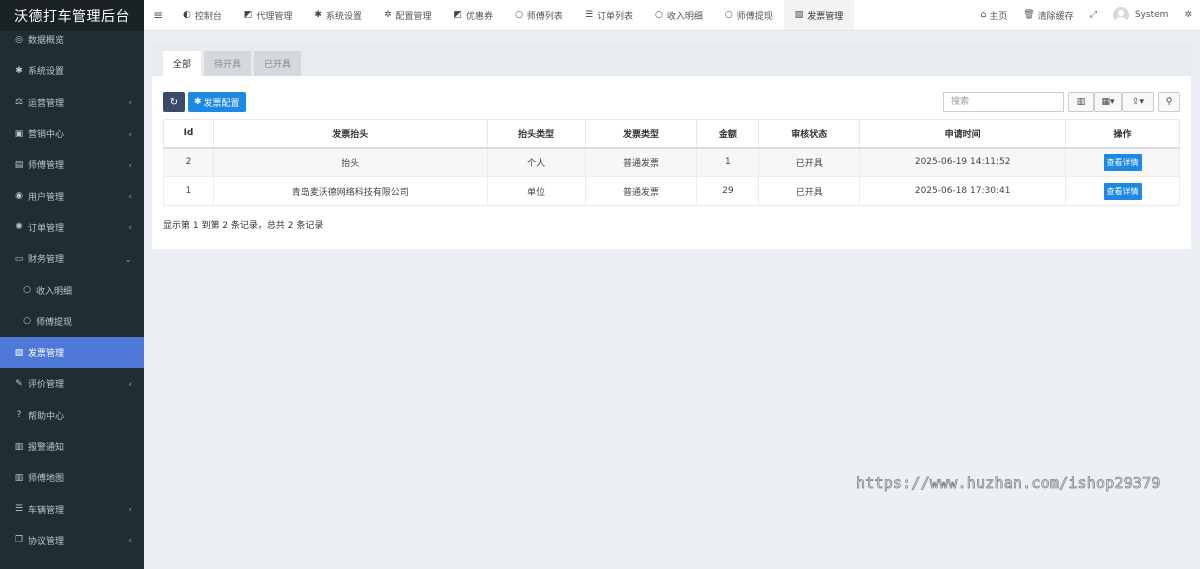 The width and height of the screenshot is (1200, 569). I want to click on advanced-search-button: ⚲, so click(1169, 102).